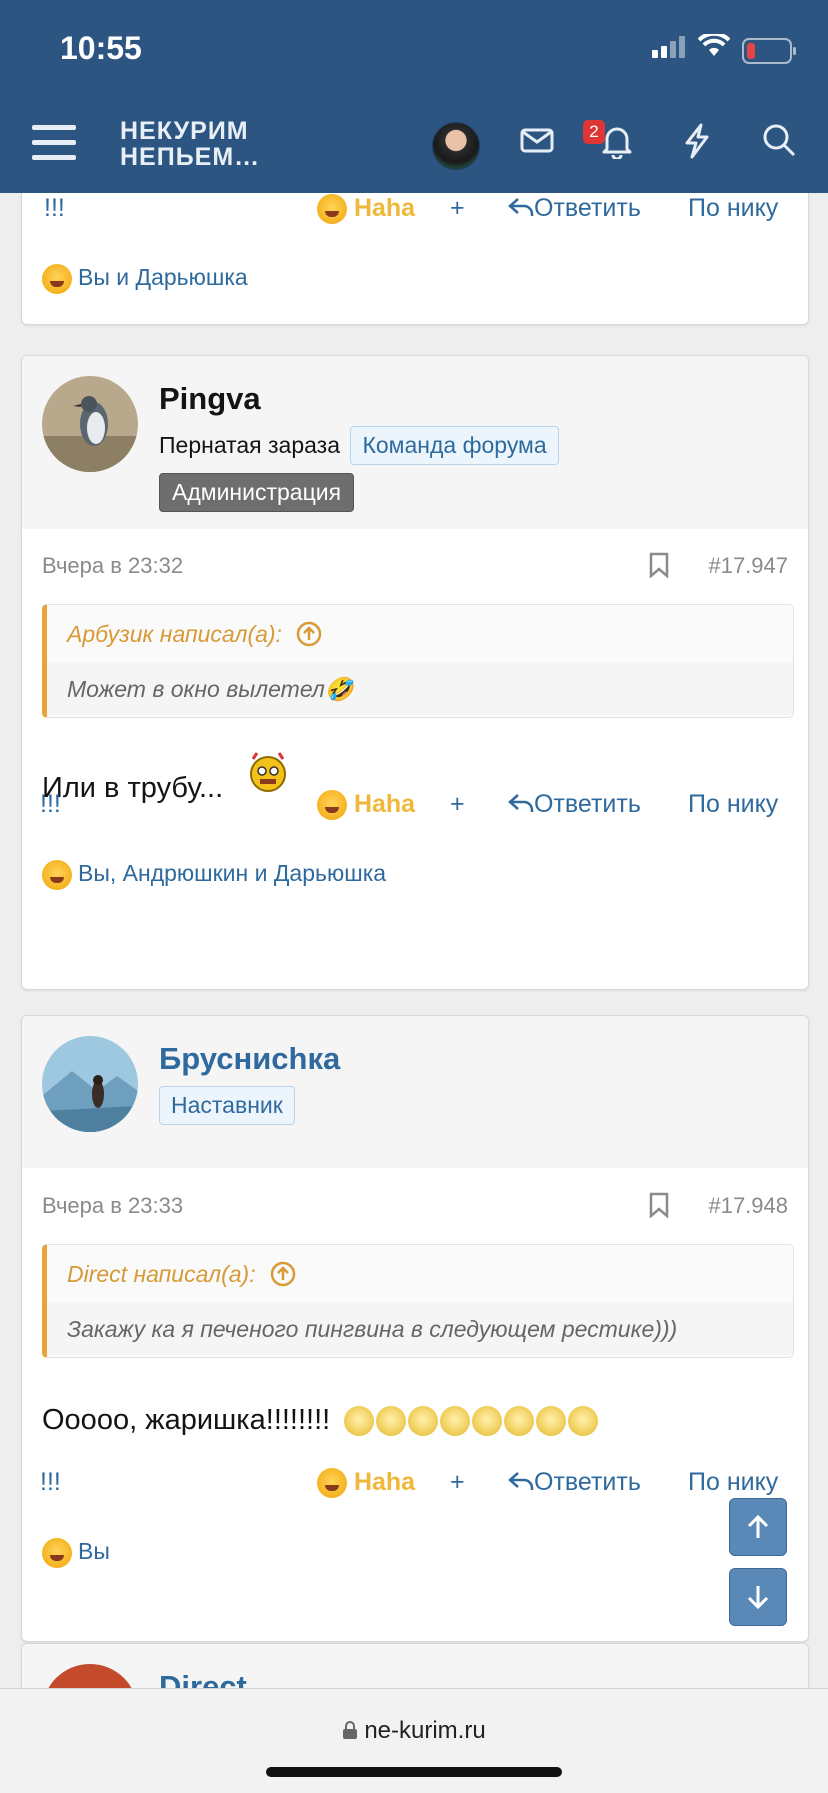  What do you see at coordinates (748, 1206) in the screenshot?
I see `post-number: #17.948` at bounding box center [748, 1206].